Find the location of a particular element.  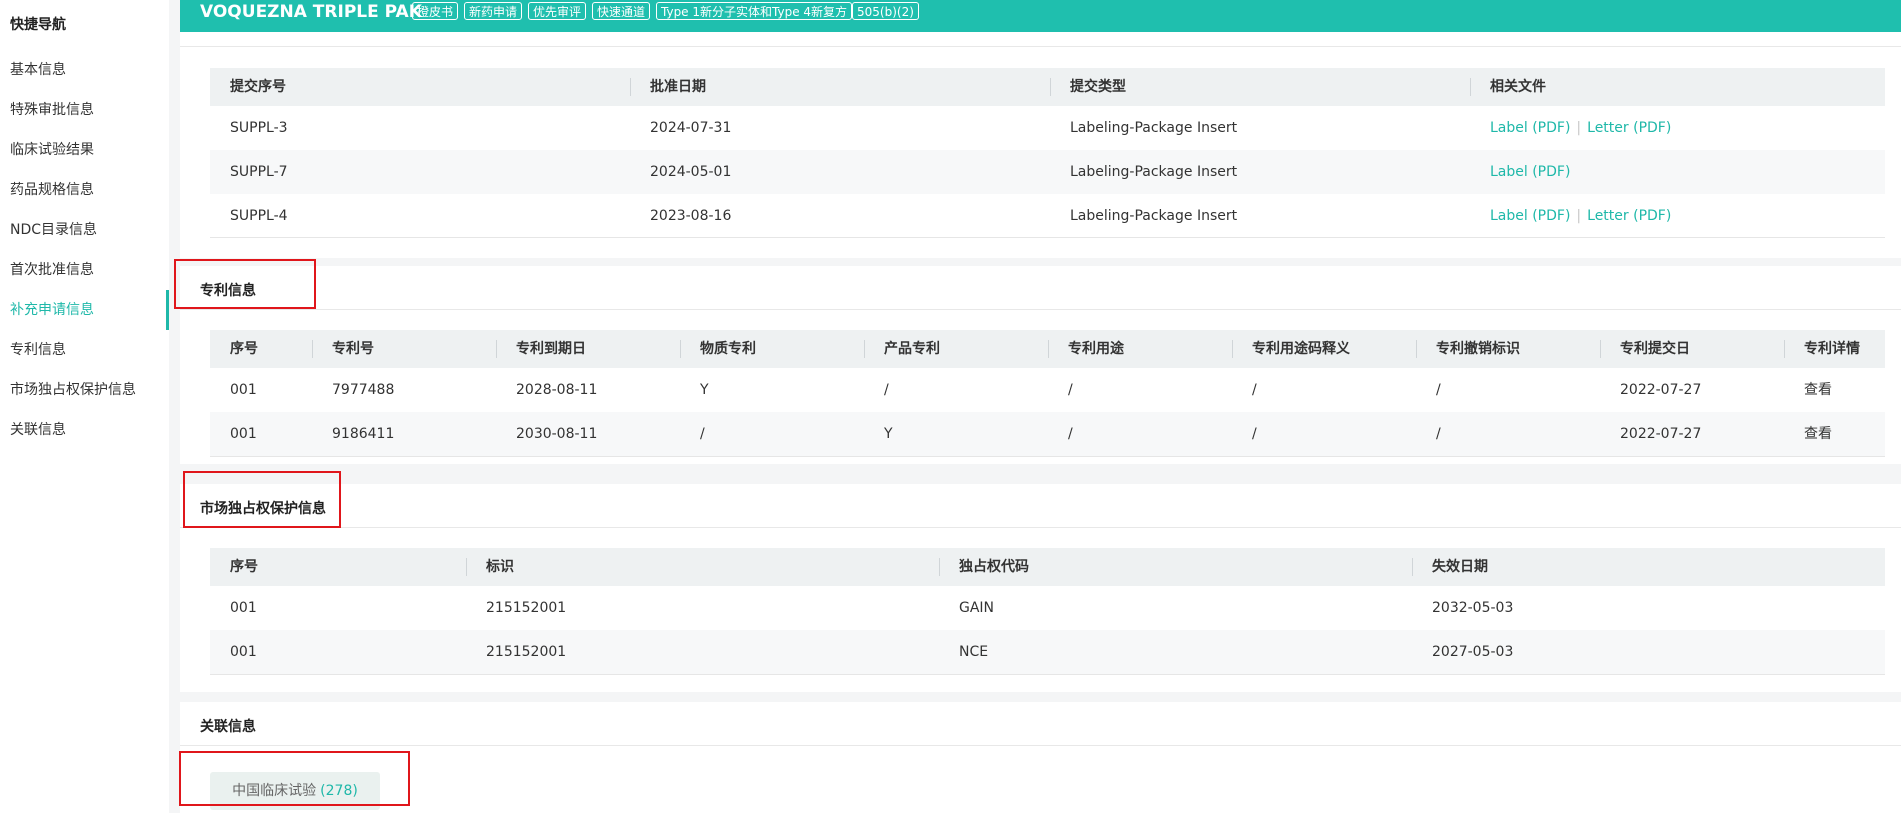

tag-fast-track: 快速通道 is located at coordinates (621, 11).